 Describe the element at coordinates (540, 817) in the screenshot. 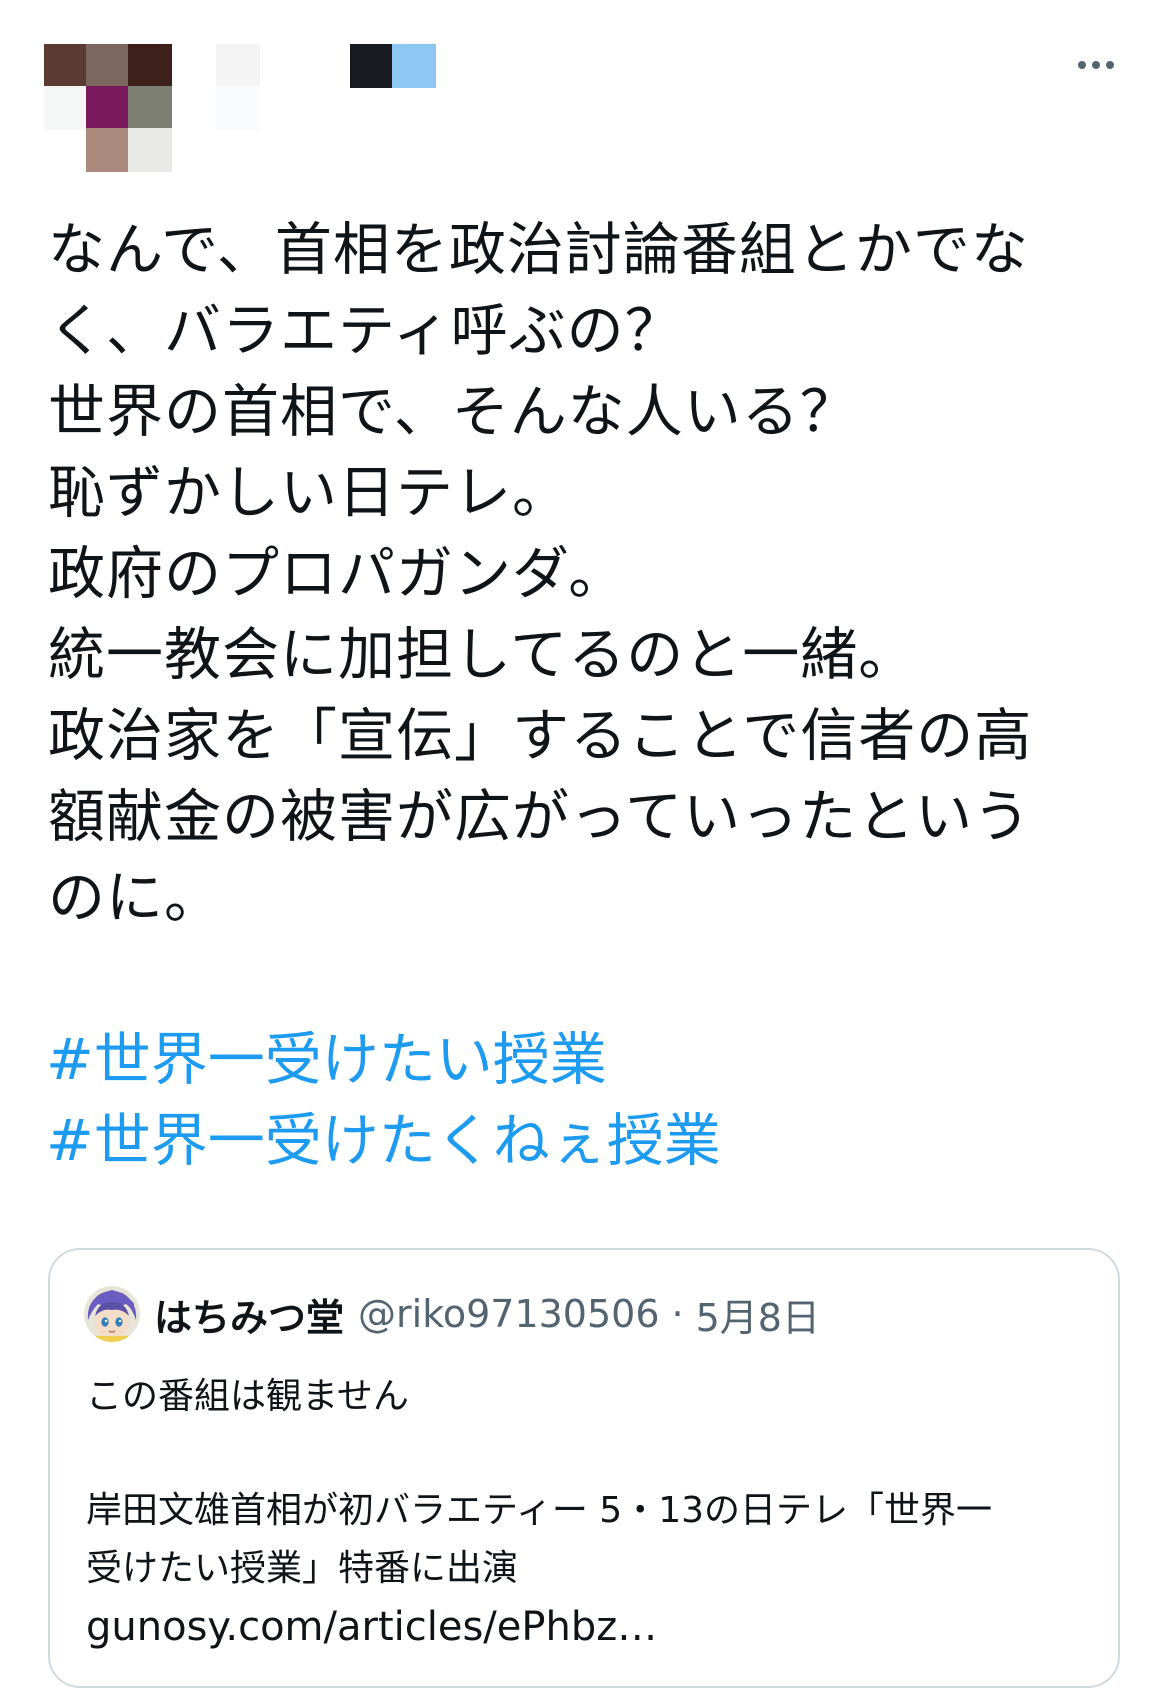

I see `tweet-text-line: 額献金の被害が広がっていったという` at that location.